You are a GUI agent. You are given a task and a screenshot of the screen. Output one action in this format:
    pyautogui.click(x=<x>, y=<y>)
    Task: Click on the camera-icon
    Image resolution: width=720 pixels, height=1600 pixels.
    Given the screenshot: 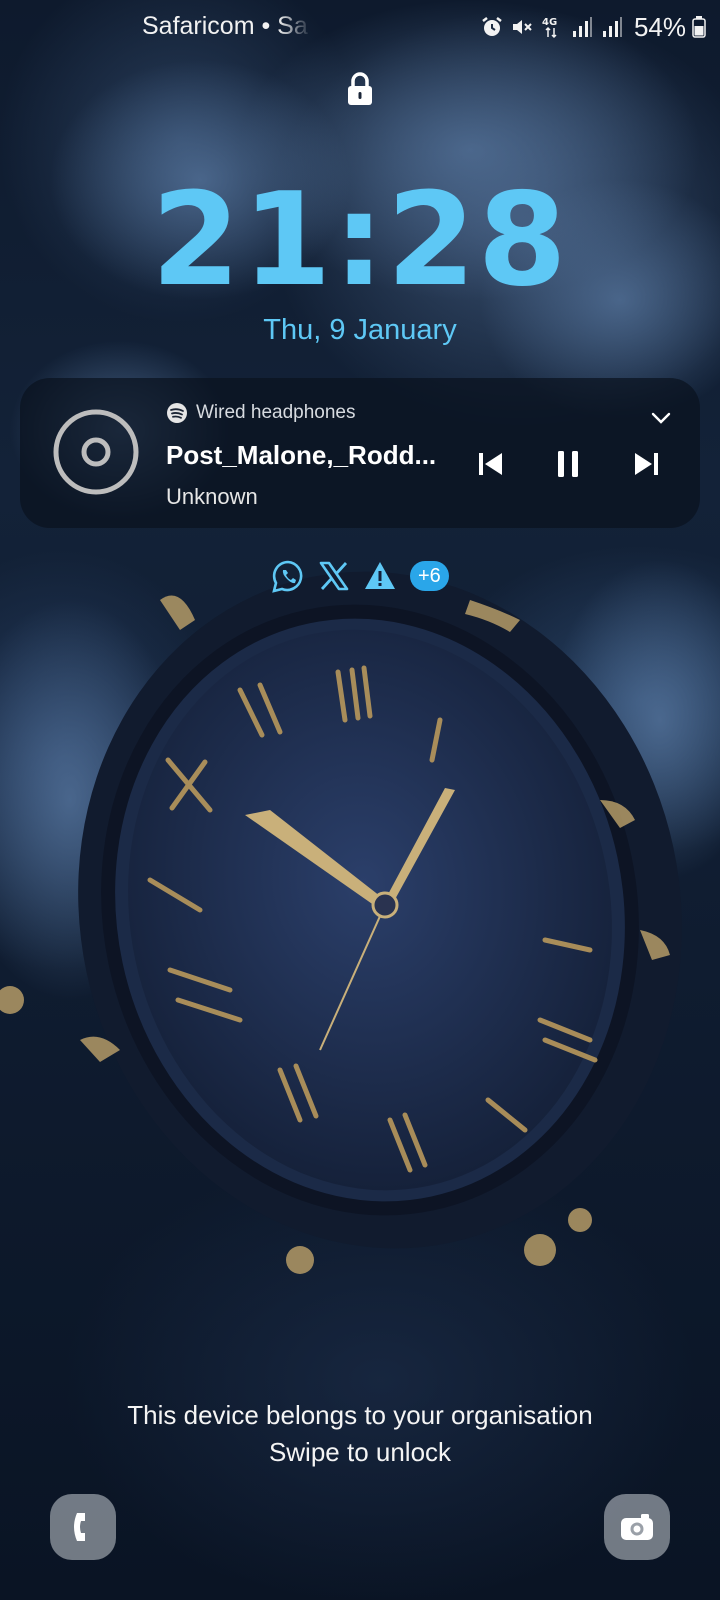 What is the action you would take?
    pyautogui.click(x=637, y=1527)
    